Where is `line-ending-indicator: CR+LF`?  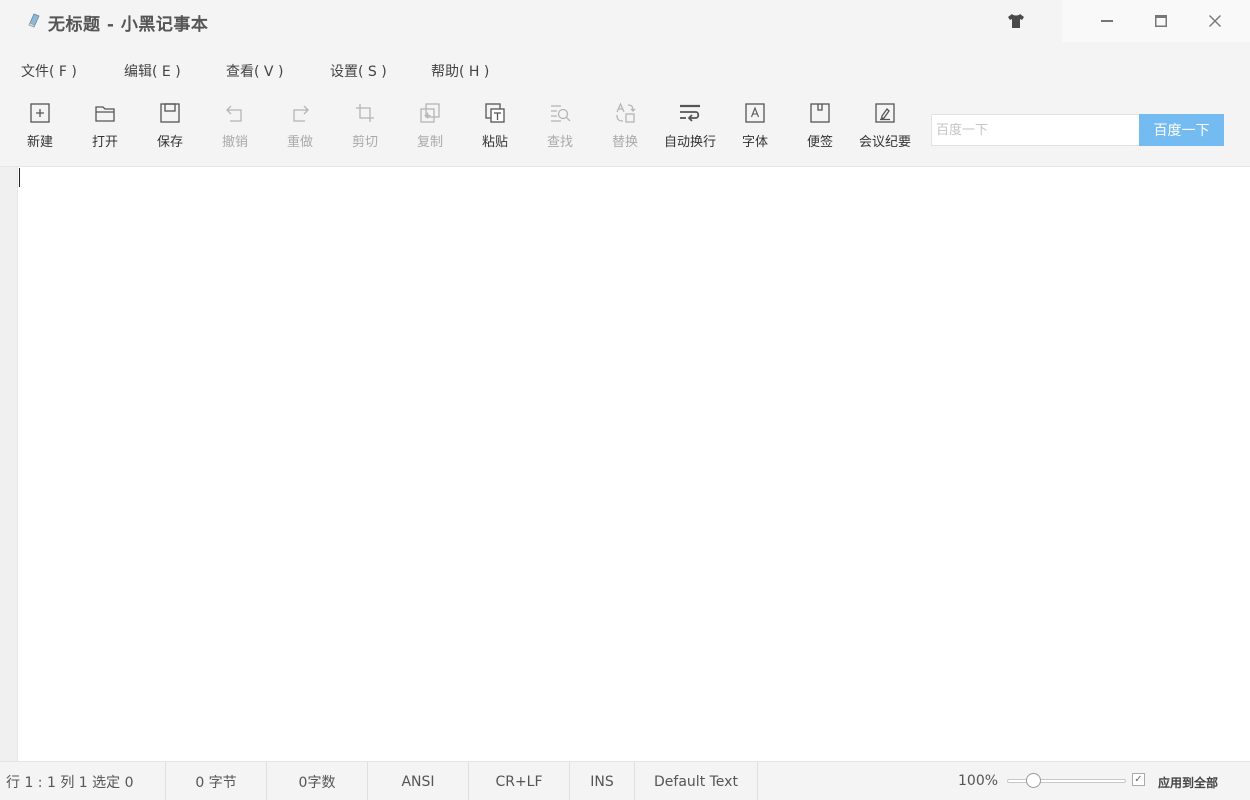 line-ending-indicator: CR+LF is located at coordinates (519, 781).